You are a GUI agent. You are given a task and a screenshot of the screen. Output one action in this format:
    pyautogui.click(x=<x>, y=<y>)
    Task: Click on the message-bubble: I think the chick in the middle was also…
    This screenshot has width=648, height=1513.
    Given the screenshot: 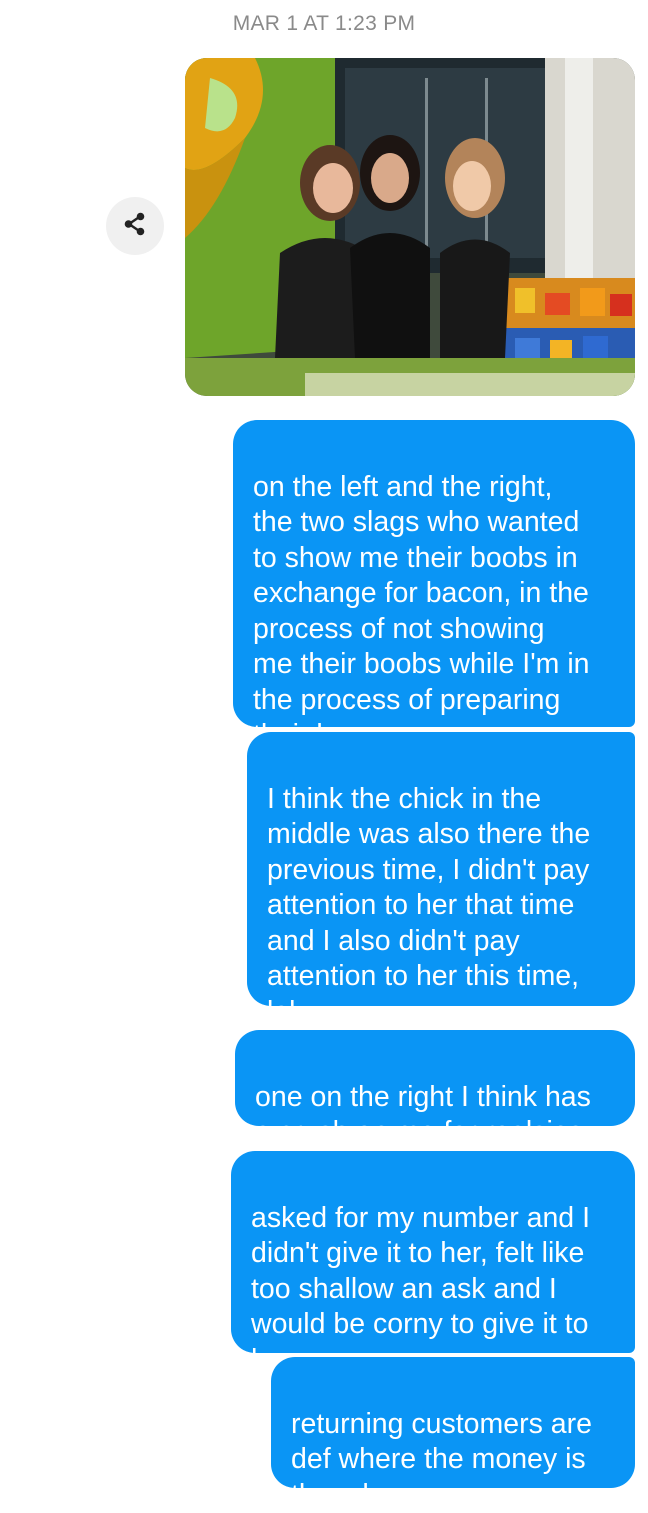 What is the action you would take?
    pyautogui.click(x=441, y=880)
    